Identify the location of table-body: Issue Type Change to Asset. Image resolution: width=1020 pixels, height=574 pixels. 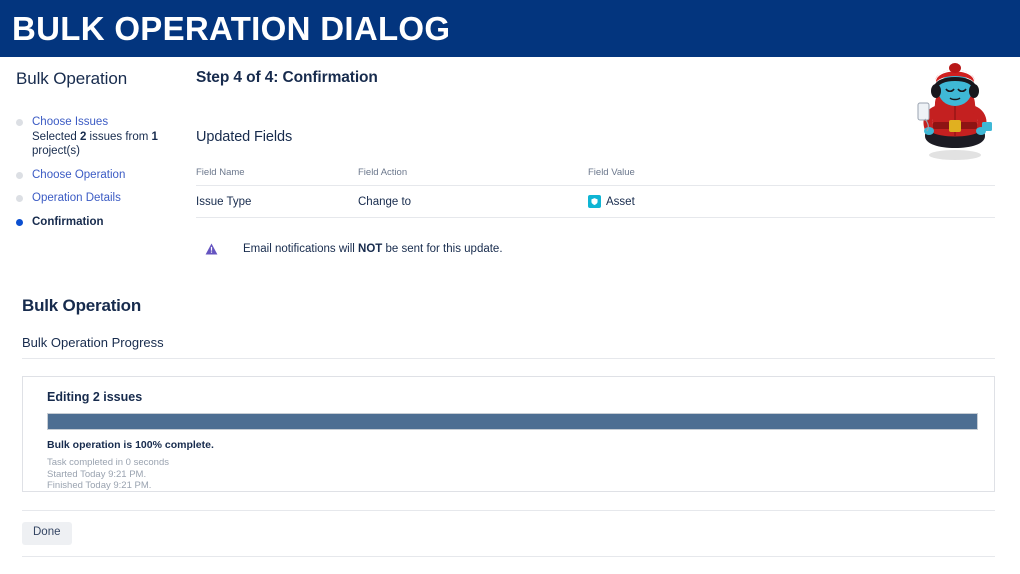
(595, 201).